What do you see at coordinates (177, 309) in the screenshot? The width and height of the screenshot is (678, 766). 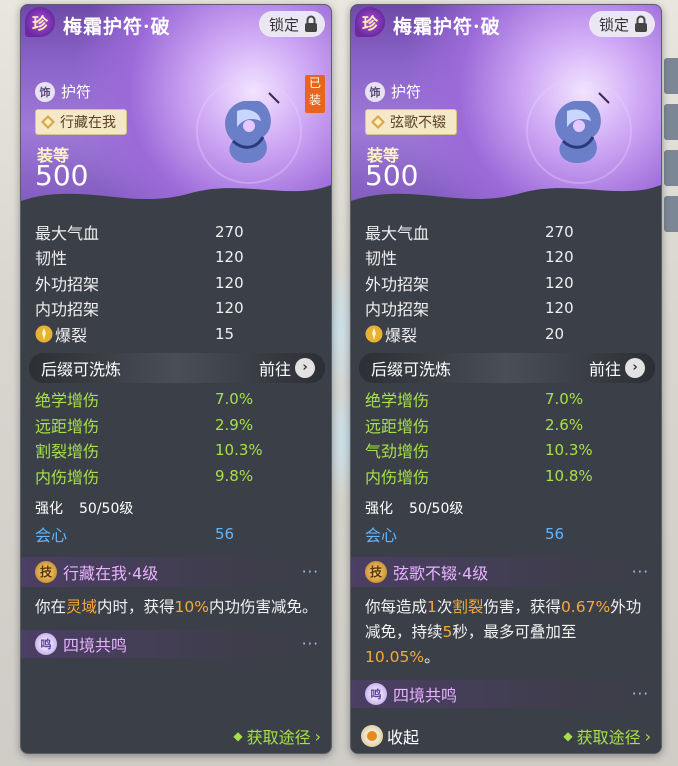 I see `stat-row: 内功招架 120` at bounding box center [177, 309].